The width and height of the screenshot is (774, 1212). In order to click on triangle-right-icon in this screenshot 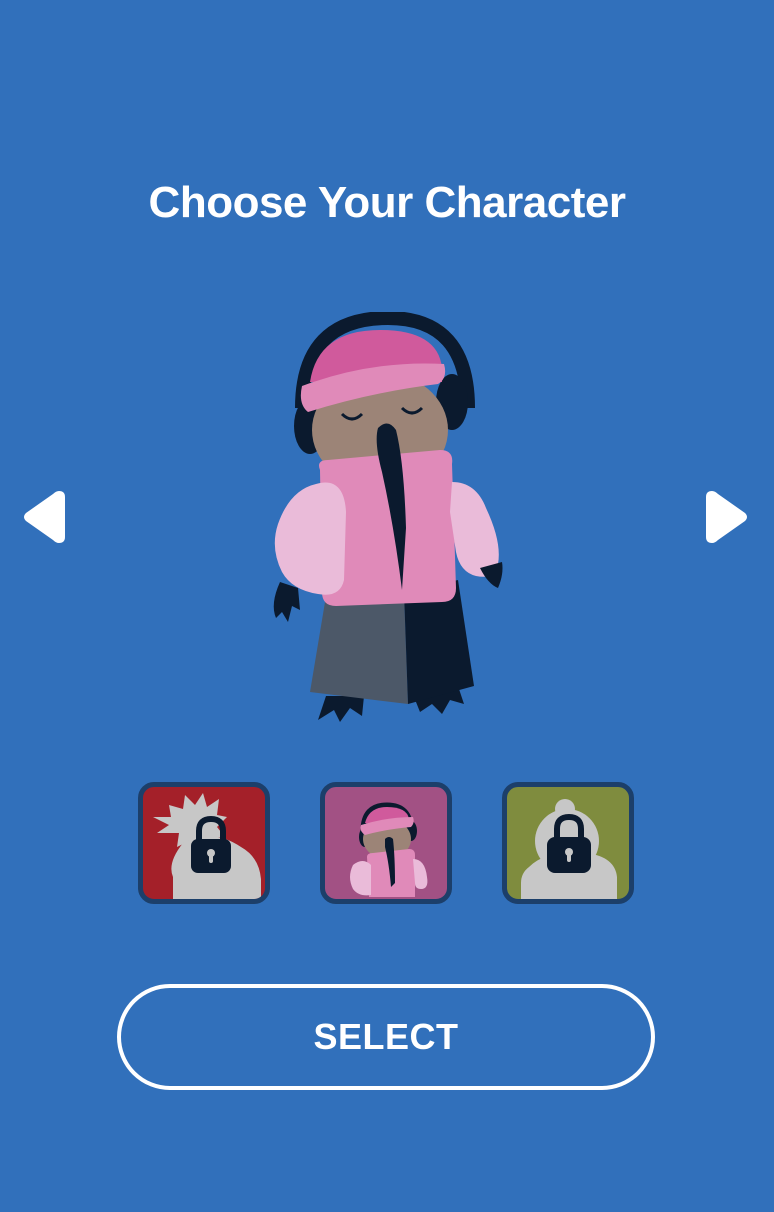, I will do `click(726, 517)`.